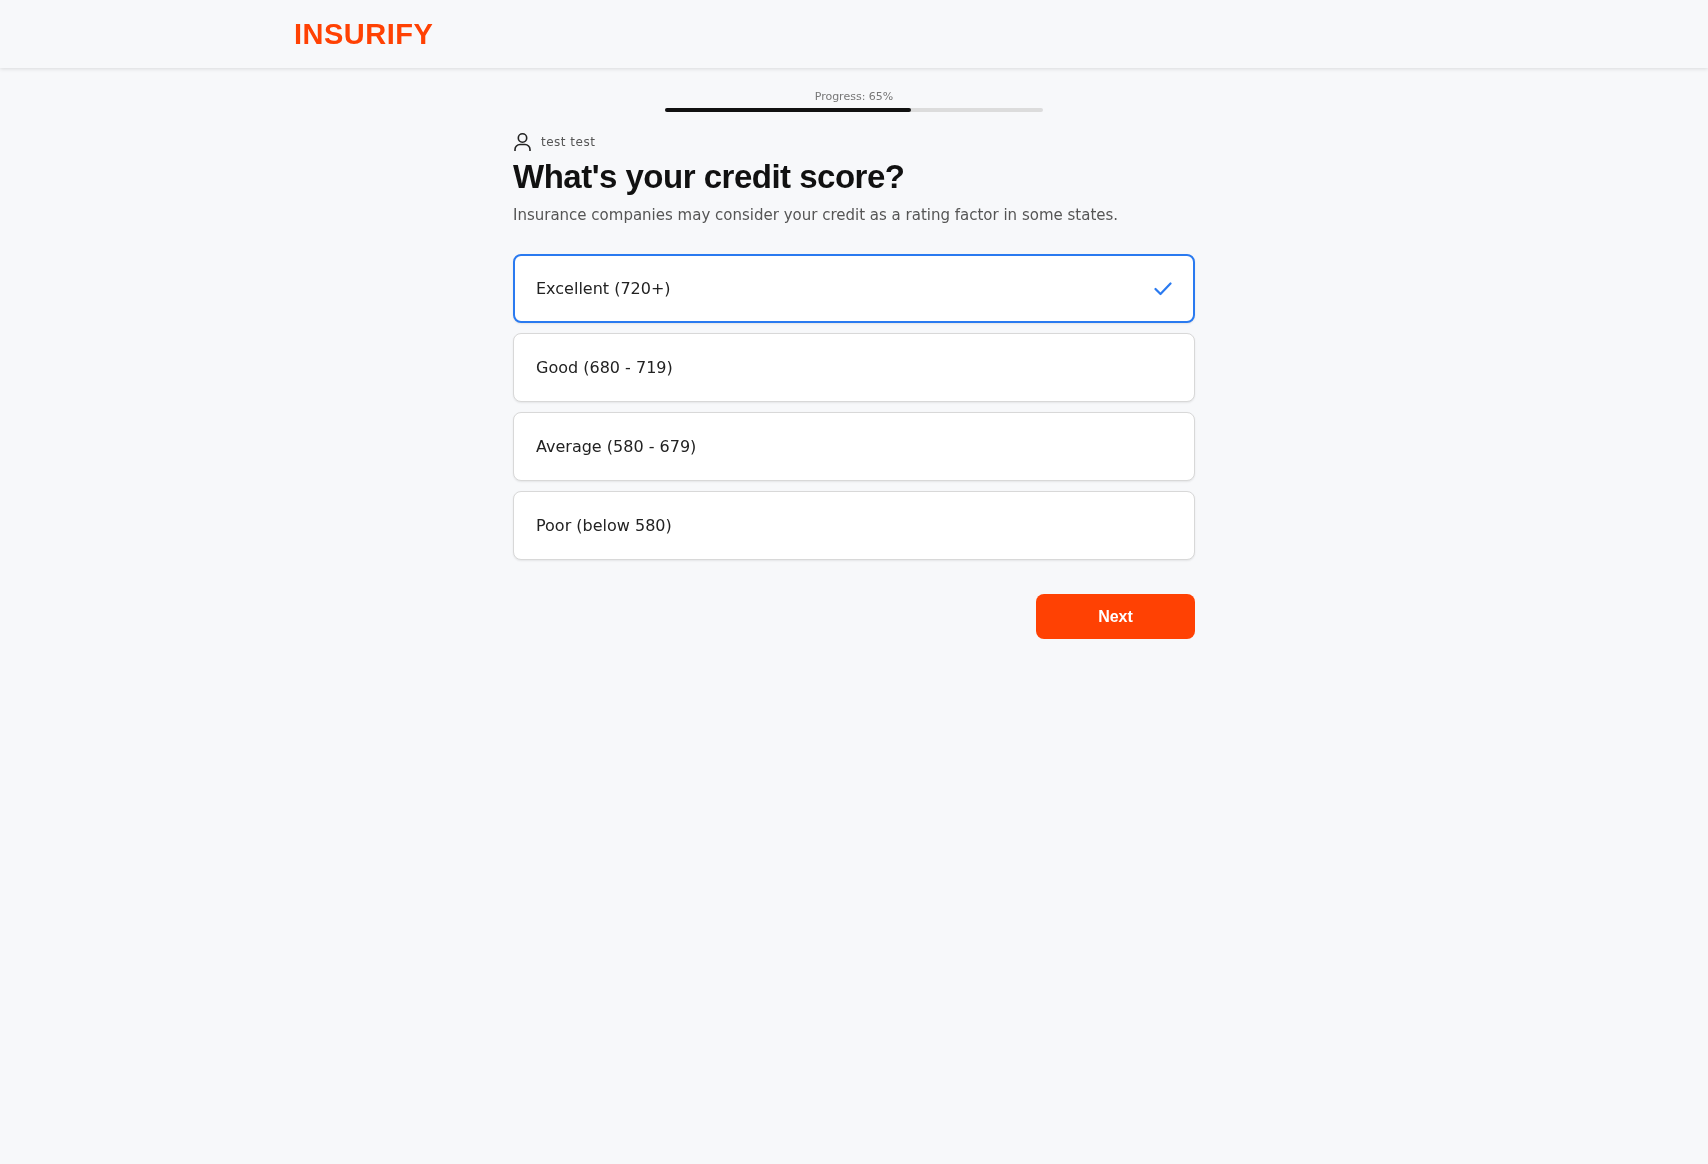 This screenshot has height=1164, width=1708. What do you see at coordinates (1163, 288) in the screenshot?
I see `check-icon` at bounding box center [1163, 288].